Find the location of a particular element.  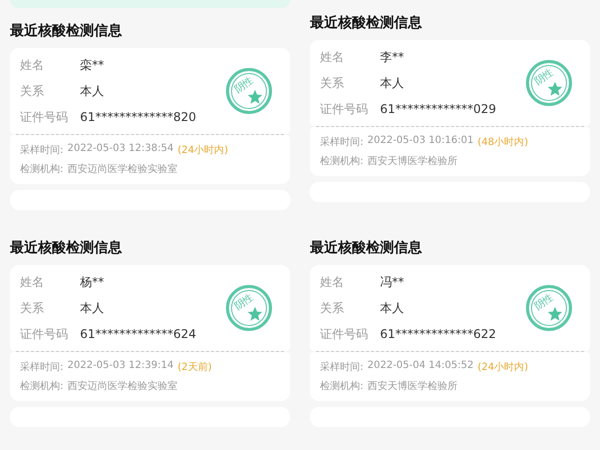

time-note: (48小时内) is located at coordinates (503, 142).